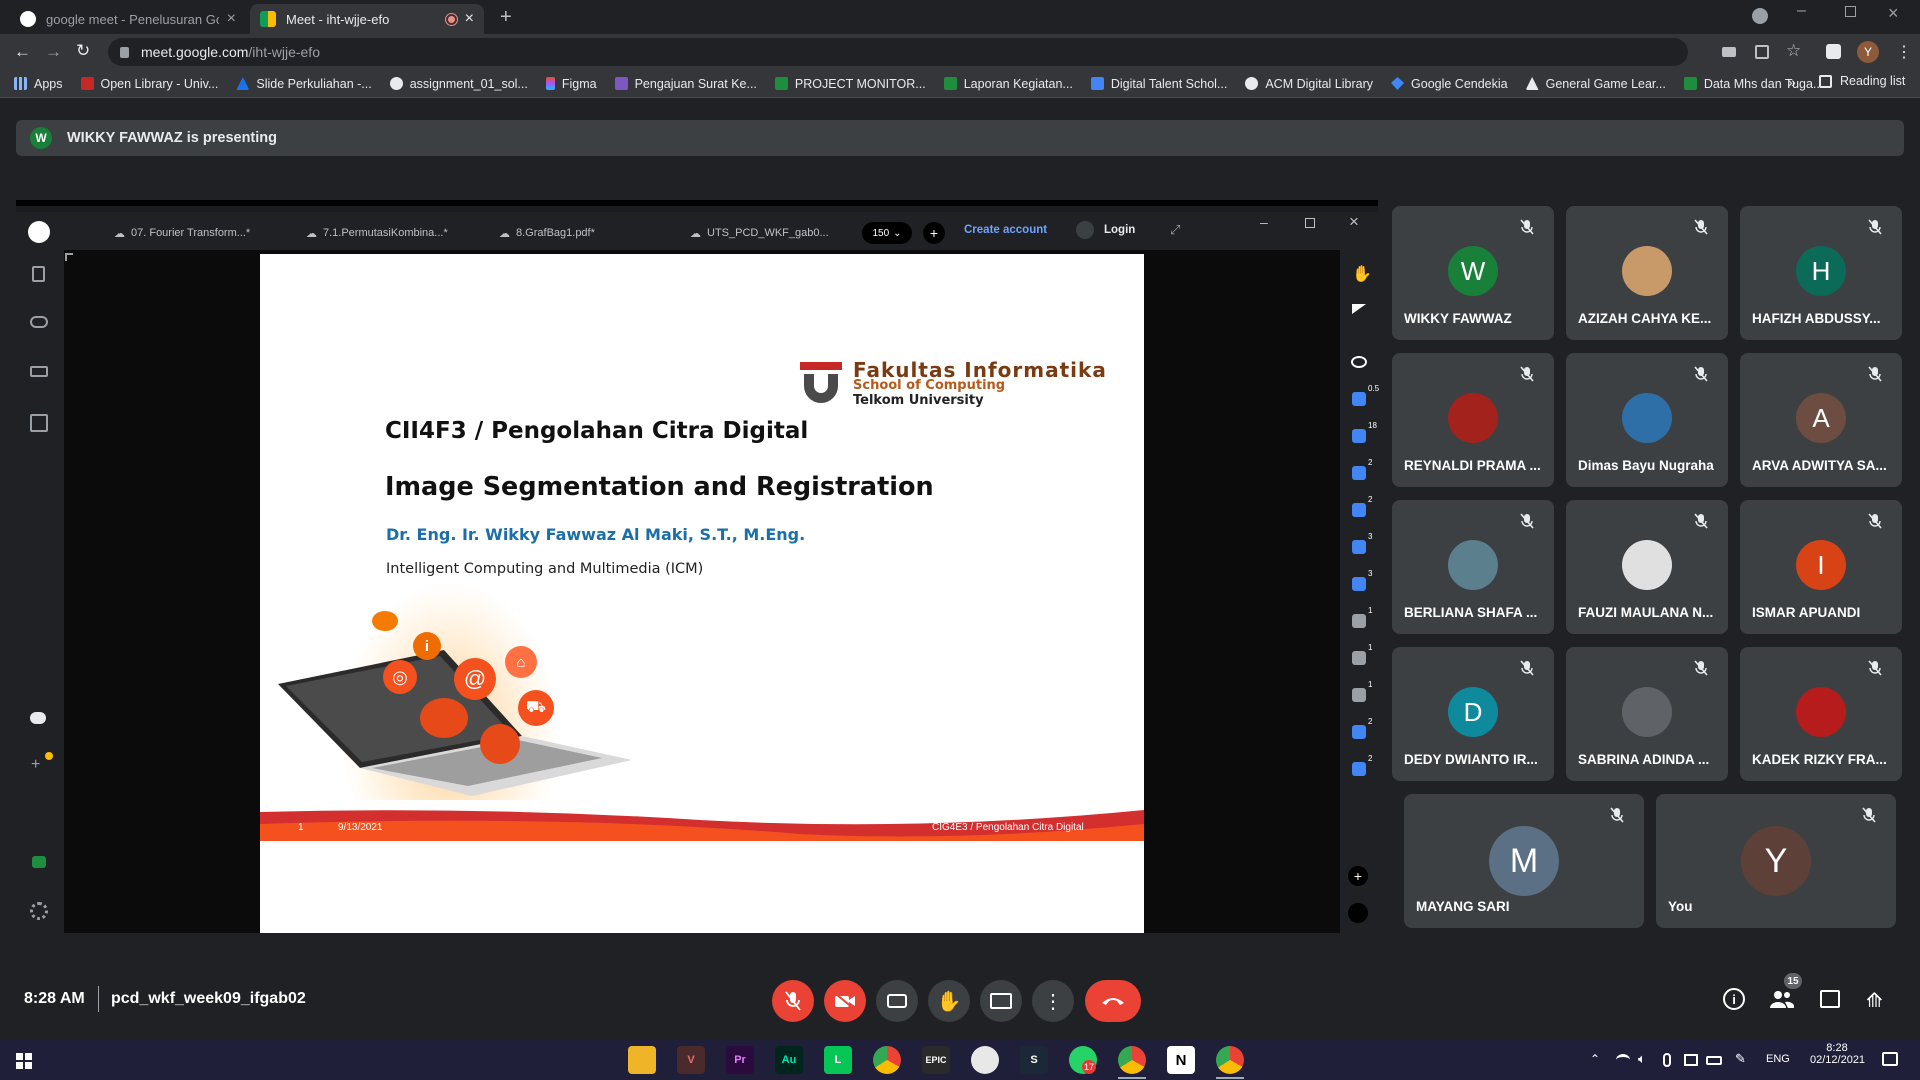  I want to click on annotation-tool-icon: 18, so click(1364, 432).